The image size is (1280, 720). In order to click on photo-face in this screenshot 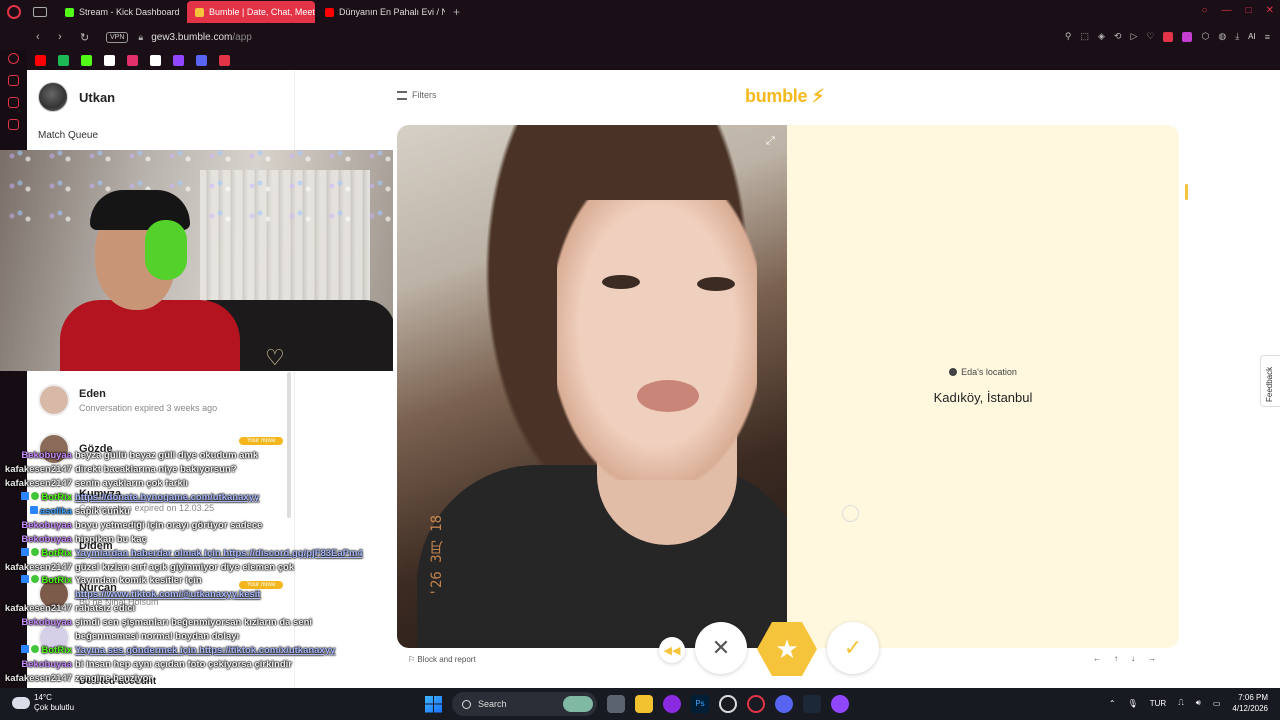, I will do `click(657, 340)`.